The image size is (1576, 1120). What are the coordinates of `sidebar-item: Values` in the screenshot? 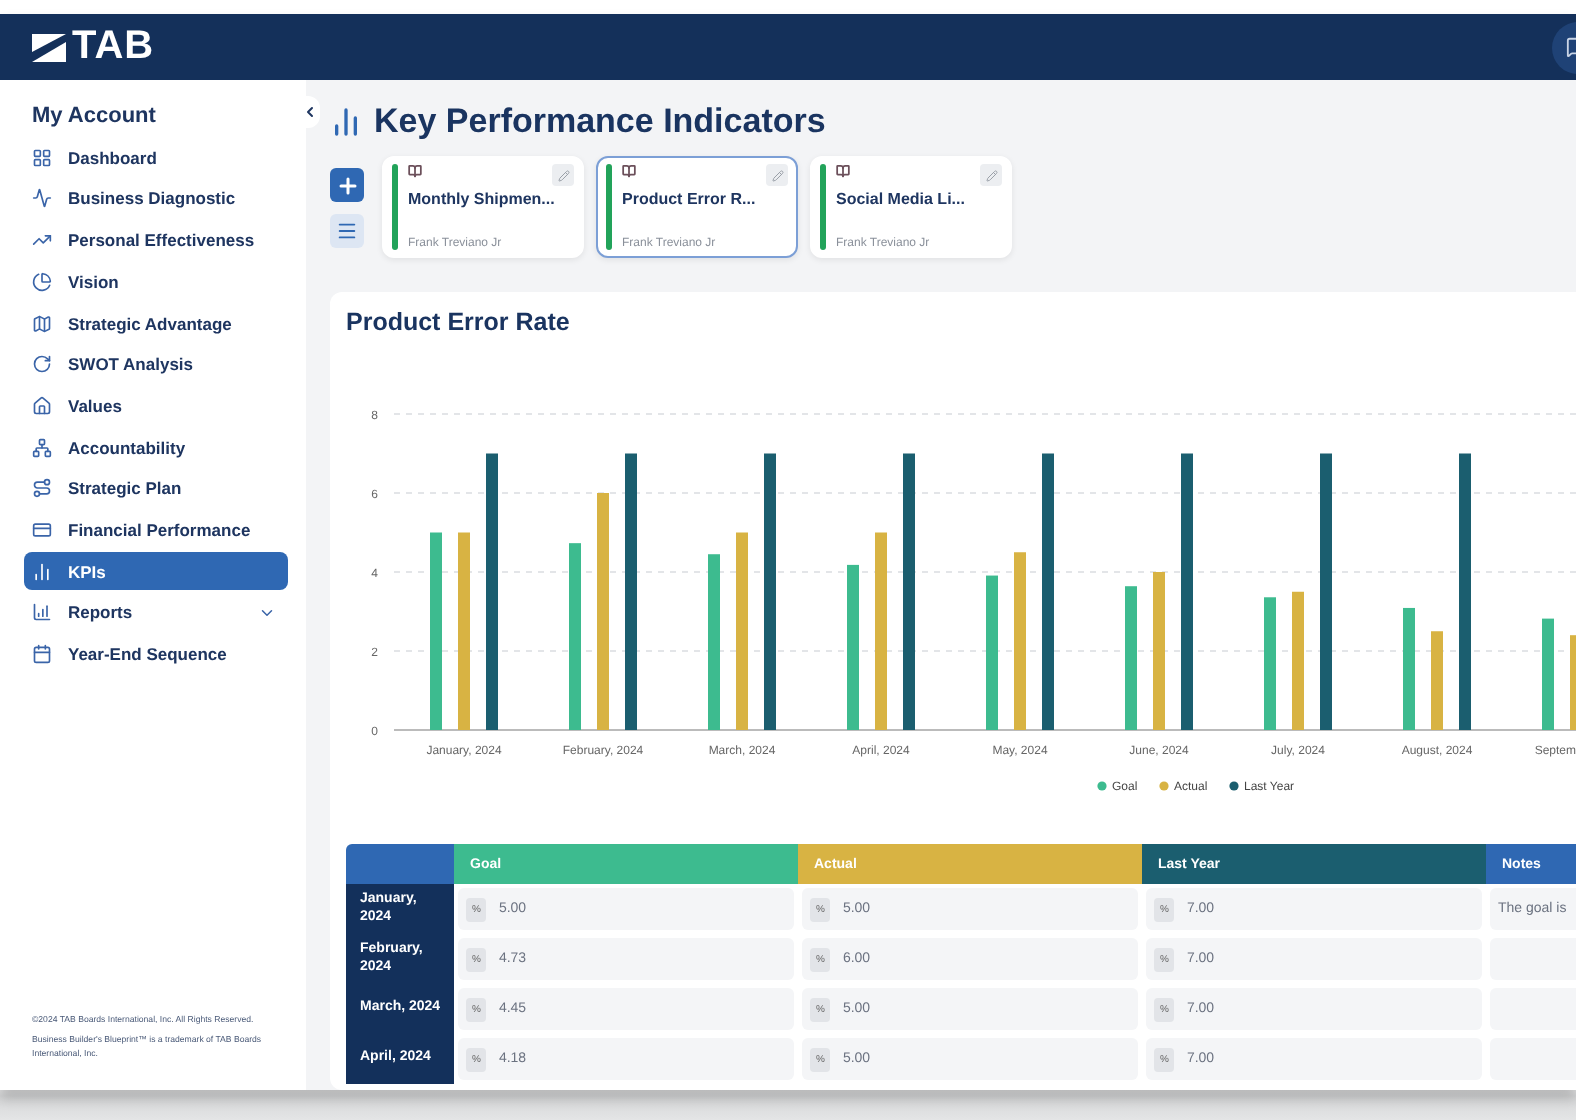 It's located at (156, 406).